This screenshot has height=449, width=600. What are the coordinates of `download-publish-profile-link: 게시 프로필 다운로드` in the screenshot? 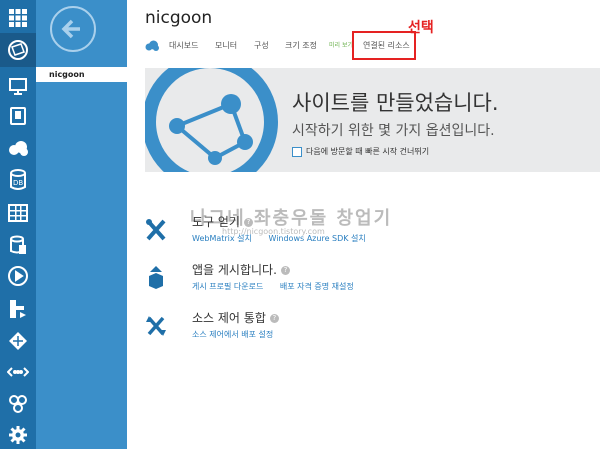 It's located at (227, 286).